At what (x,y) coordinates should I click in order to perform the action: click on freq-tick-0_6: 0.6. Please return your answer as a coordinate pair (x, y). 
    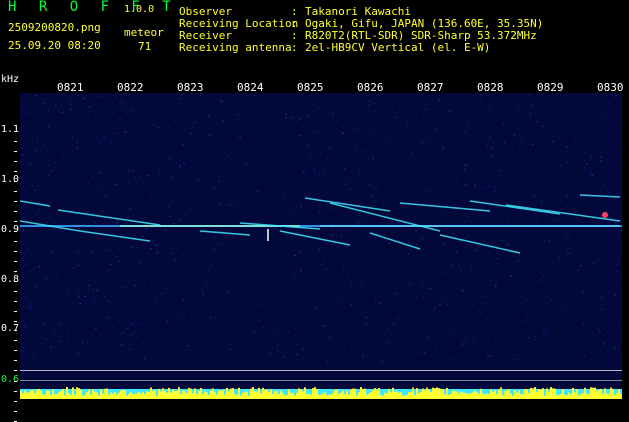
    Looking at the image, I should click on (10, 379).